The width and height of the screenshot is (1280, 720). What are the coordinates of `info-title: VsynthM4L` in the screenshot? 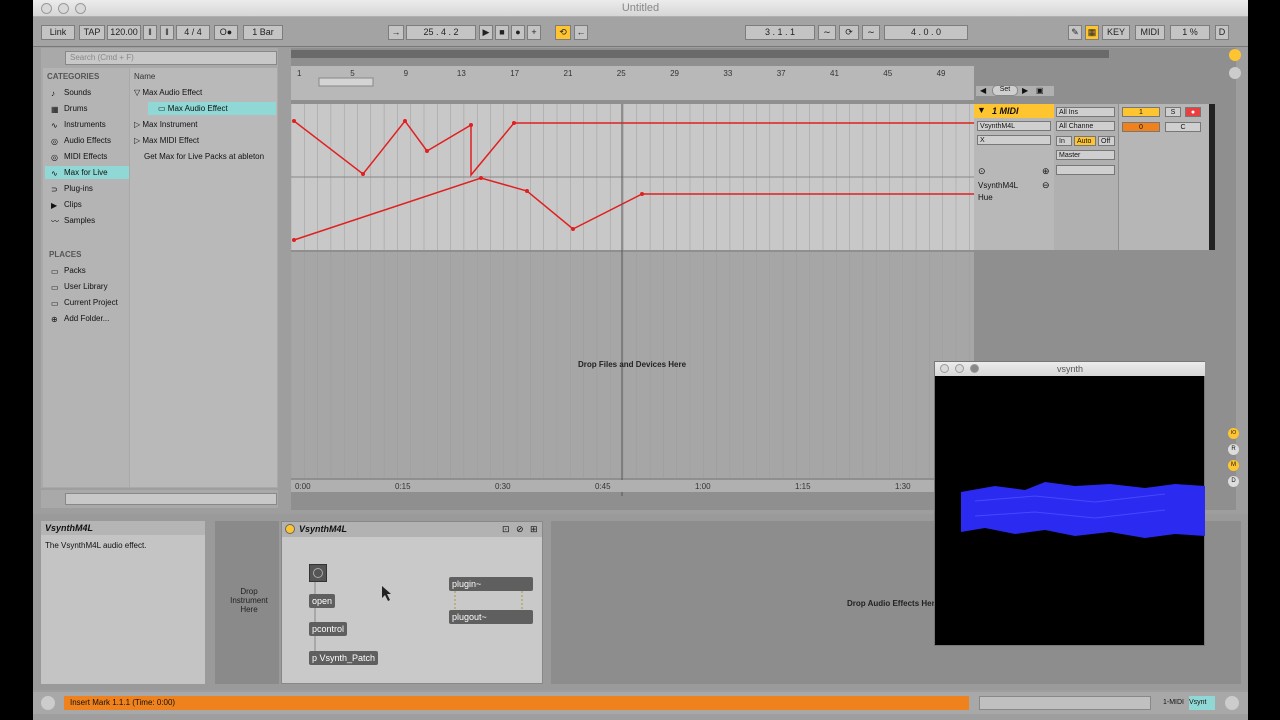 It's located at (123, 528).